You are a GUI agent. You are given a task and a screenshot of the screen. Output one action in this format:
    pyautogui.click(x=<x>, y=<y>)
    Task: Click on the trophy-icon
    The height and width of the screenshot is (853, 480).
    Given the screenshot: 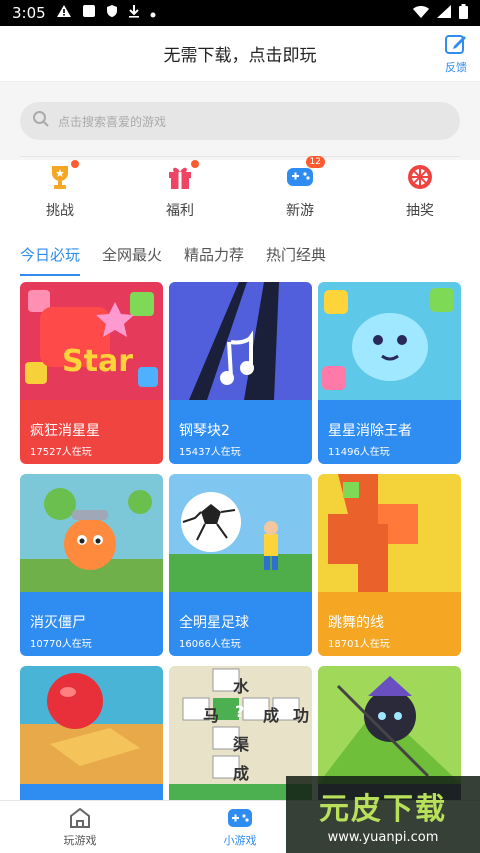 What is the action you would take?
    pyautogui.click(x=62, y=176)
    